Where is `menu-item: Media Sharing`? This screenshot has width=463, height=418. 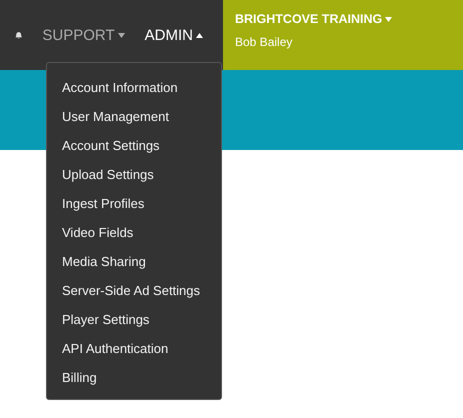 menu-item: Media Sharing is located at coordinates (141, 265).